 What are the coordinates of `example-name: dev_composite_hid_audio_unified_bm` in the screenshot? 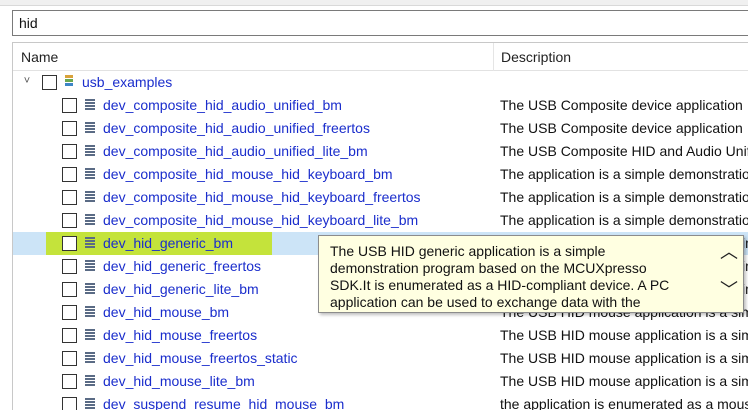 It's located at (222, 105).